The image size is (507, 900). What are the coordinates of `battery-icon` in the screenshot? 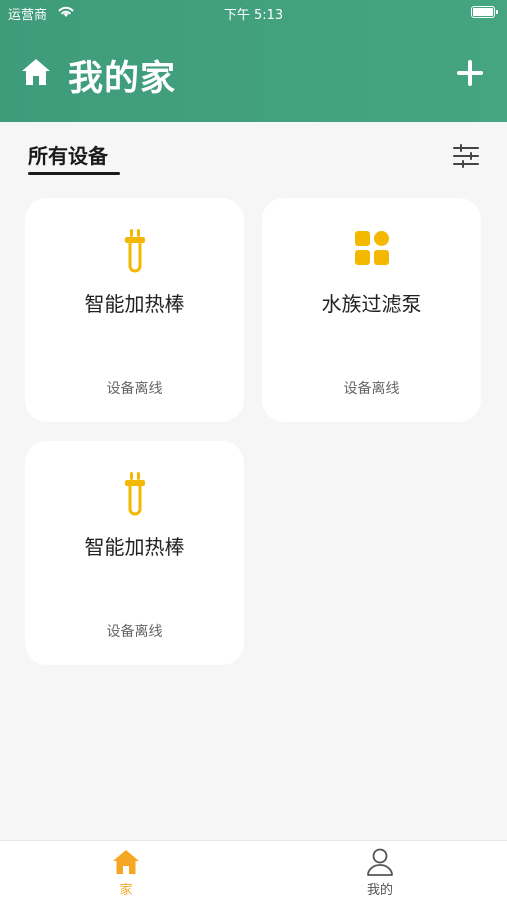 It's located at (484, 12).